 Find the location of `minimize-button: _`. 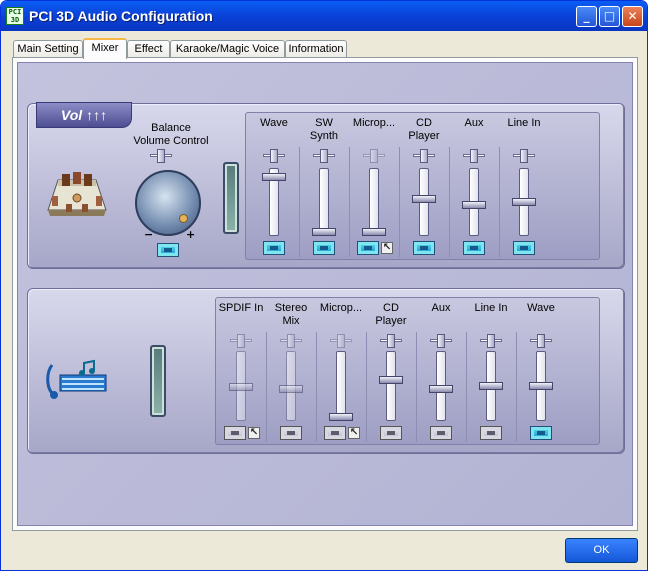

minimize-button: _ is located at coordinates (586, 16).